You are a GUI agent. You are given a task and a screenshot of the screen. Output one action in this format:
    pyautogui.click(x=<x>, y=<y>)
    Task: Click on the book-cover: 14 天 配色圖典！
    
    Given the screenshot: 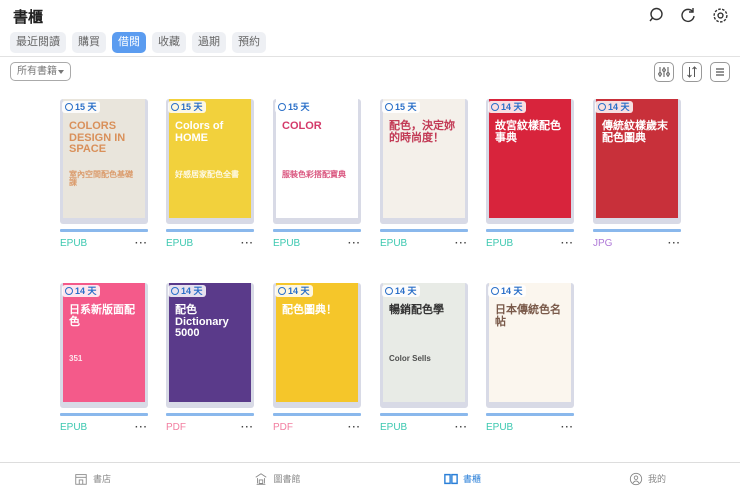 What is the action you would take?
    pyautogui.click(x=317, y=345)
    